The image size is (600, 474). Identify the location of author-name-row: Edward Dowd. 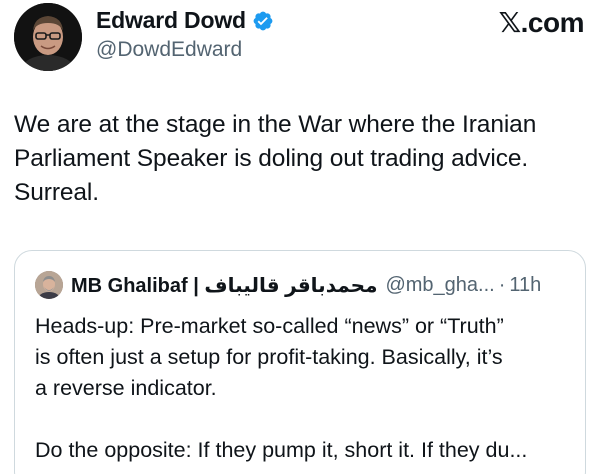
(185, 20).